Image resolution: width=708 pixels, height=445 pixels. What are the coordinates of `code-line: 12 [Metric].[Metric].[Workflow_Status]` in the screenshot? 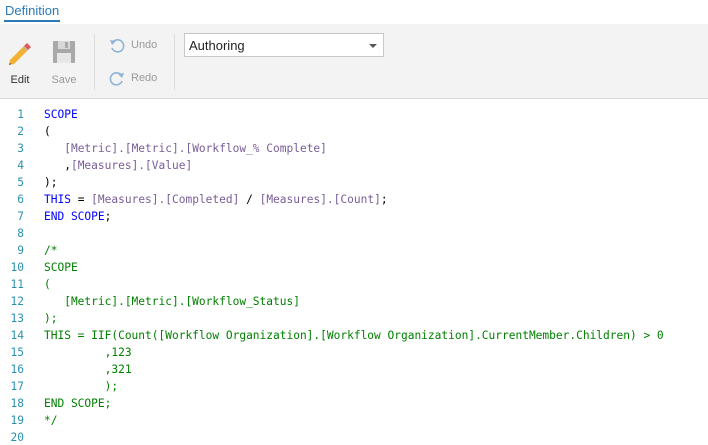 It's located at (354, 301).